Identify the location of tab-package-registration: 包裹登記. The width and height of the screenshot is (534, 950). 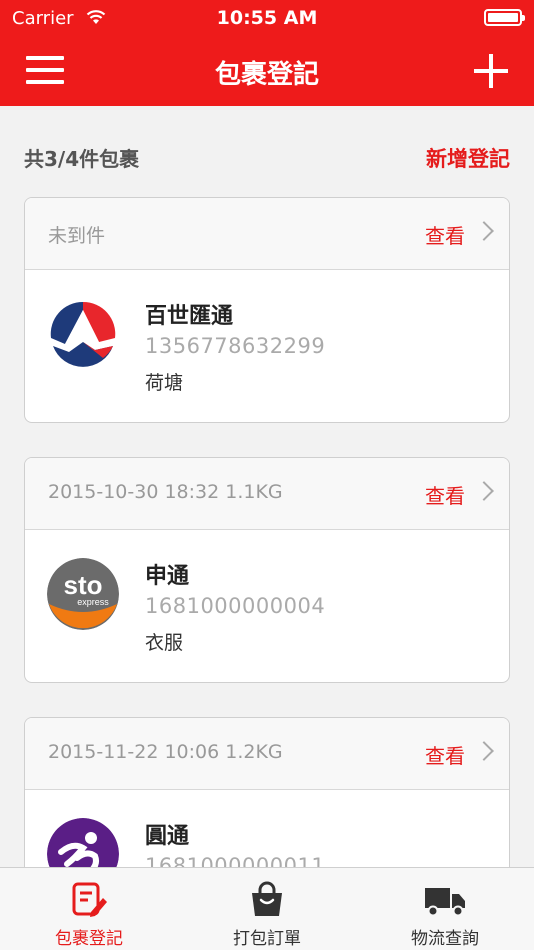
(89, 909).